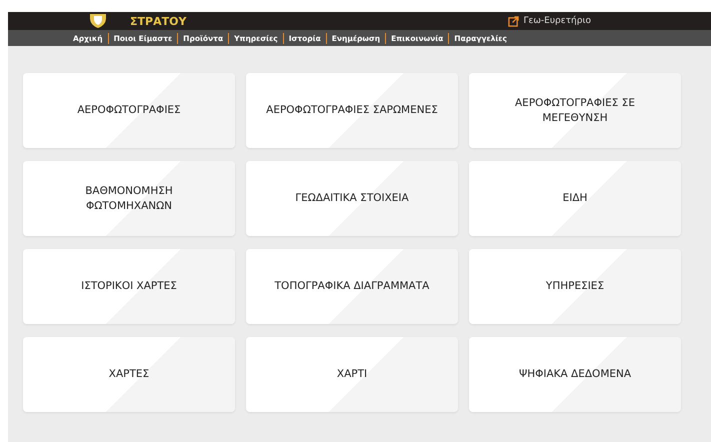 The width and height of the screenshot is (711, 442). I want to click on brand-name: ΣΤΡΑΤΟΥ, so click(158, 21).